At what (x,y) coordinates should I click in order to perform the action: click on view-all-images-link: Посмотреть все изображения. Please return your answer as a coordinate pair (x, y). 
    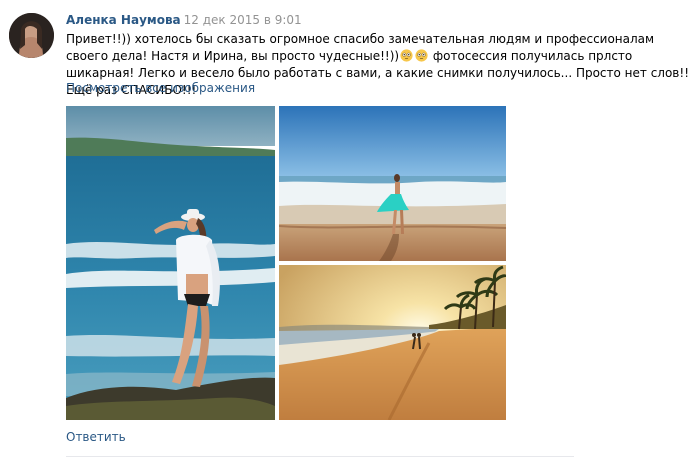
    Looking at the image, I should click on (160, 88).